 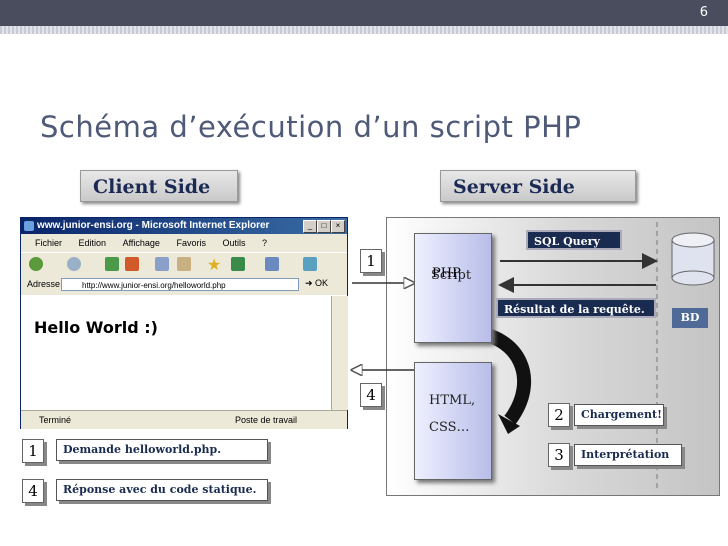 I want to click on resultat-label: Résultat de la requête., so click(x=576, y=308).